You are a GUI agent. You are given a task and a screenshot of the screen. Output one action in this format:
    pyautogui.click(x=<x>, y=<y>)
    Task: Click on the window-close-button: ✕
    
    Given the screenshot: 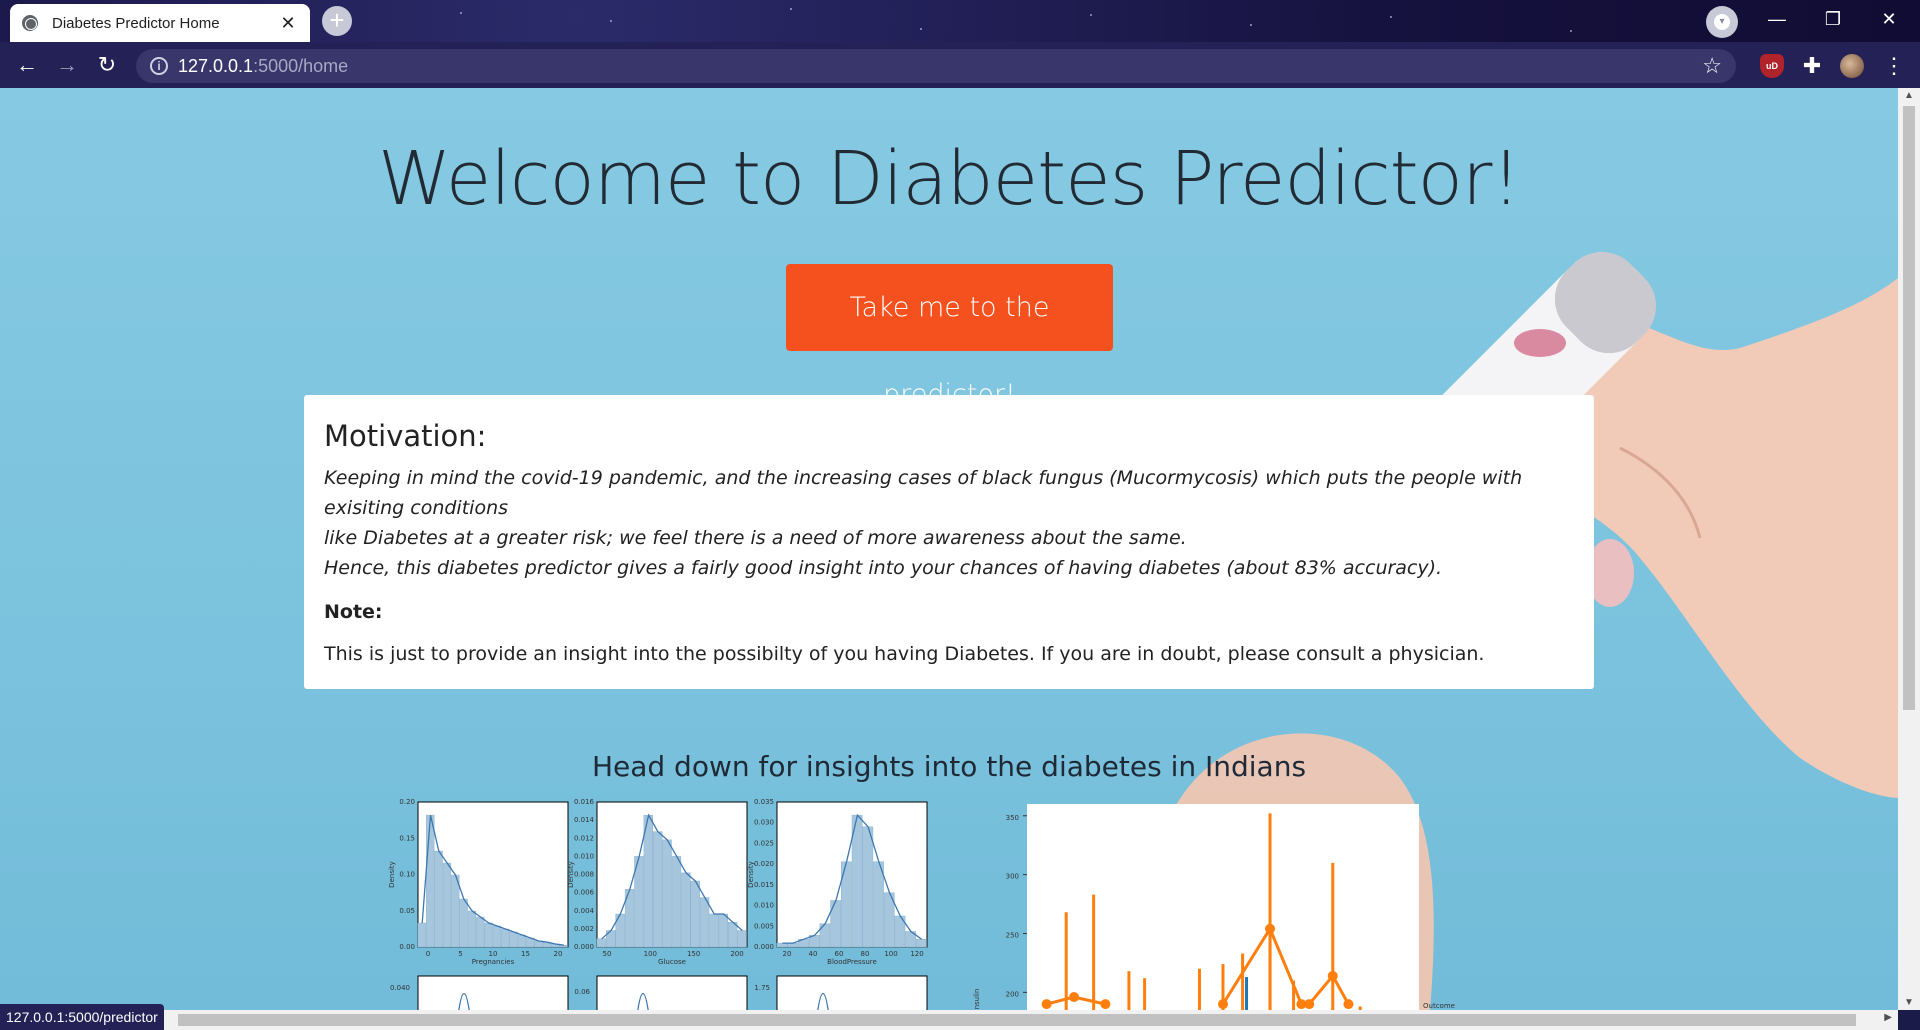 What is the action you would take?
    pyautogui.click(x=1889, y=19)
    